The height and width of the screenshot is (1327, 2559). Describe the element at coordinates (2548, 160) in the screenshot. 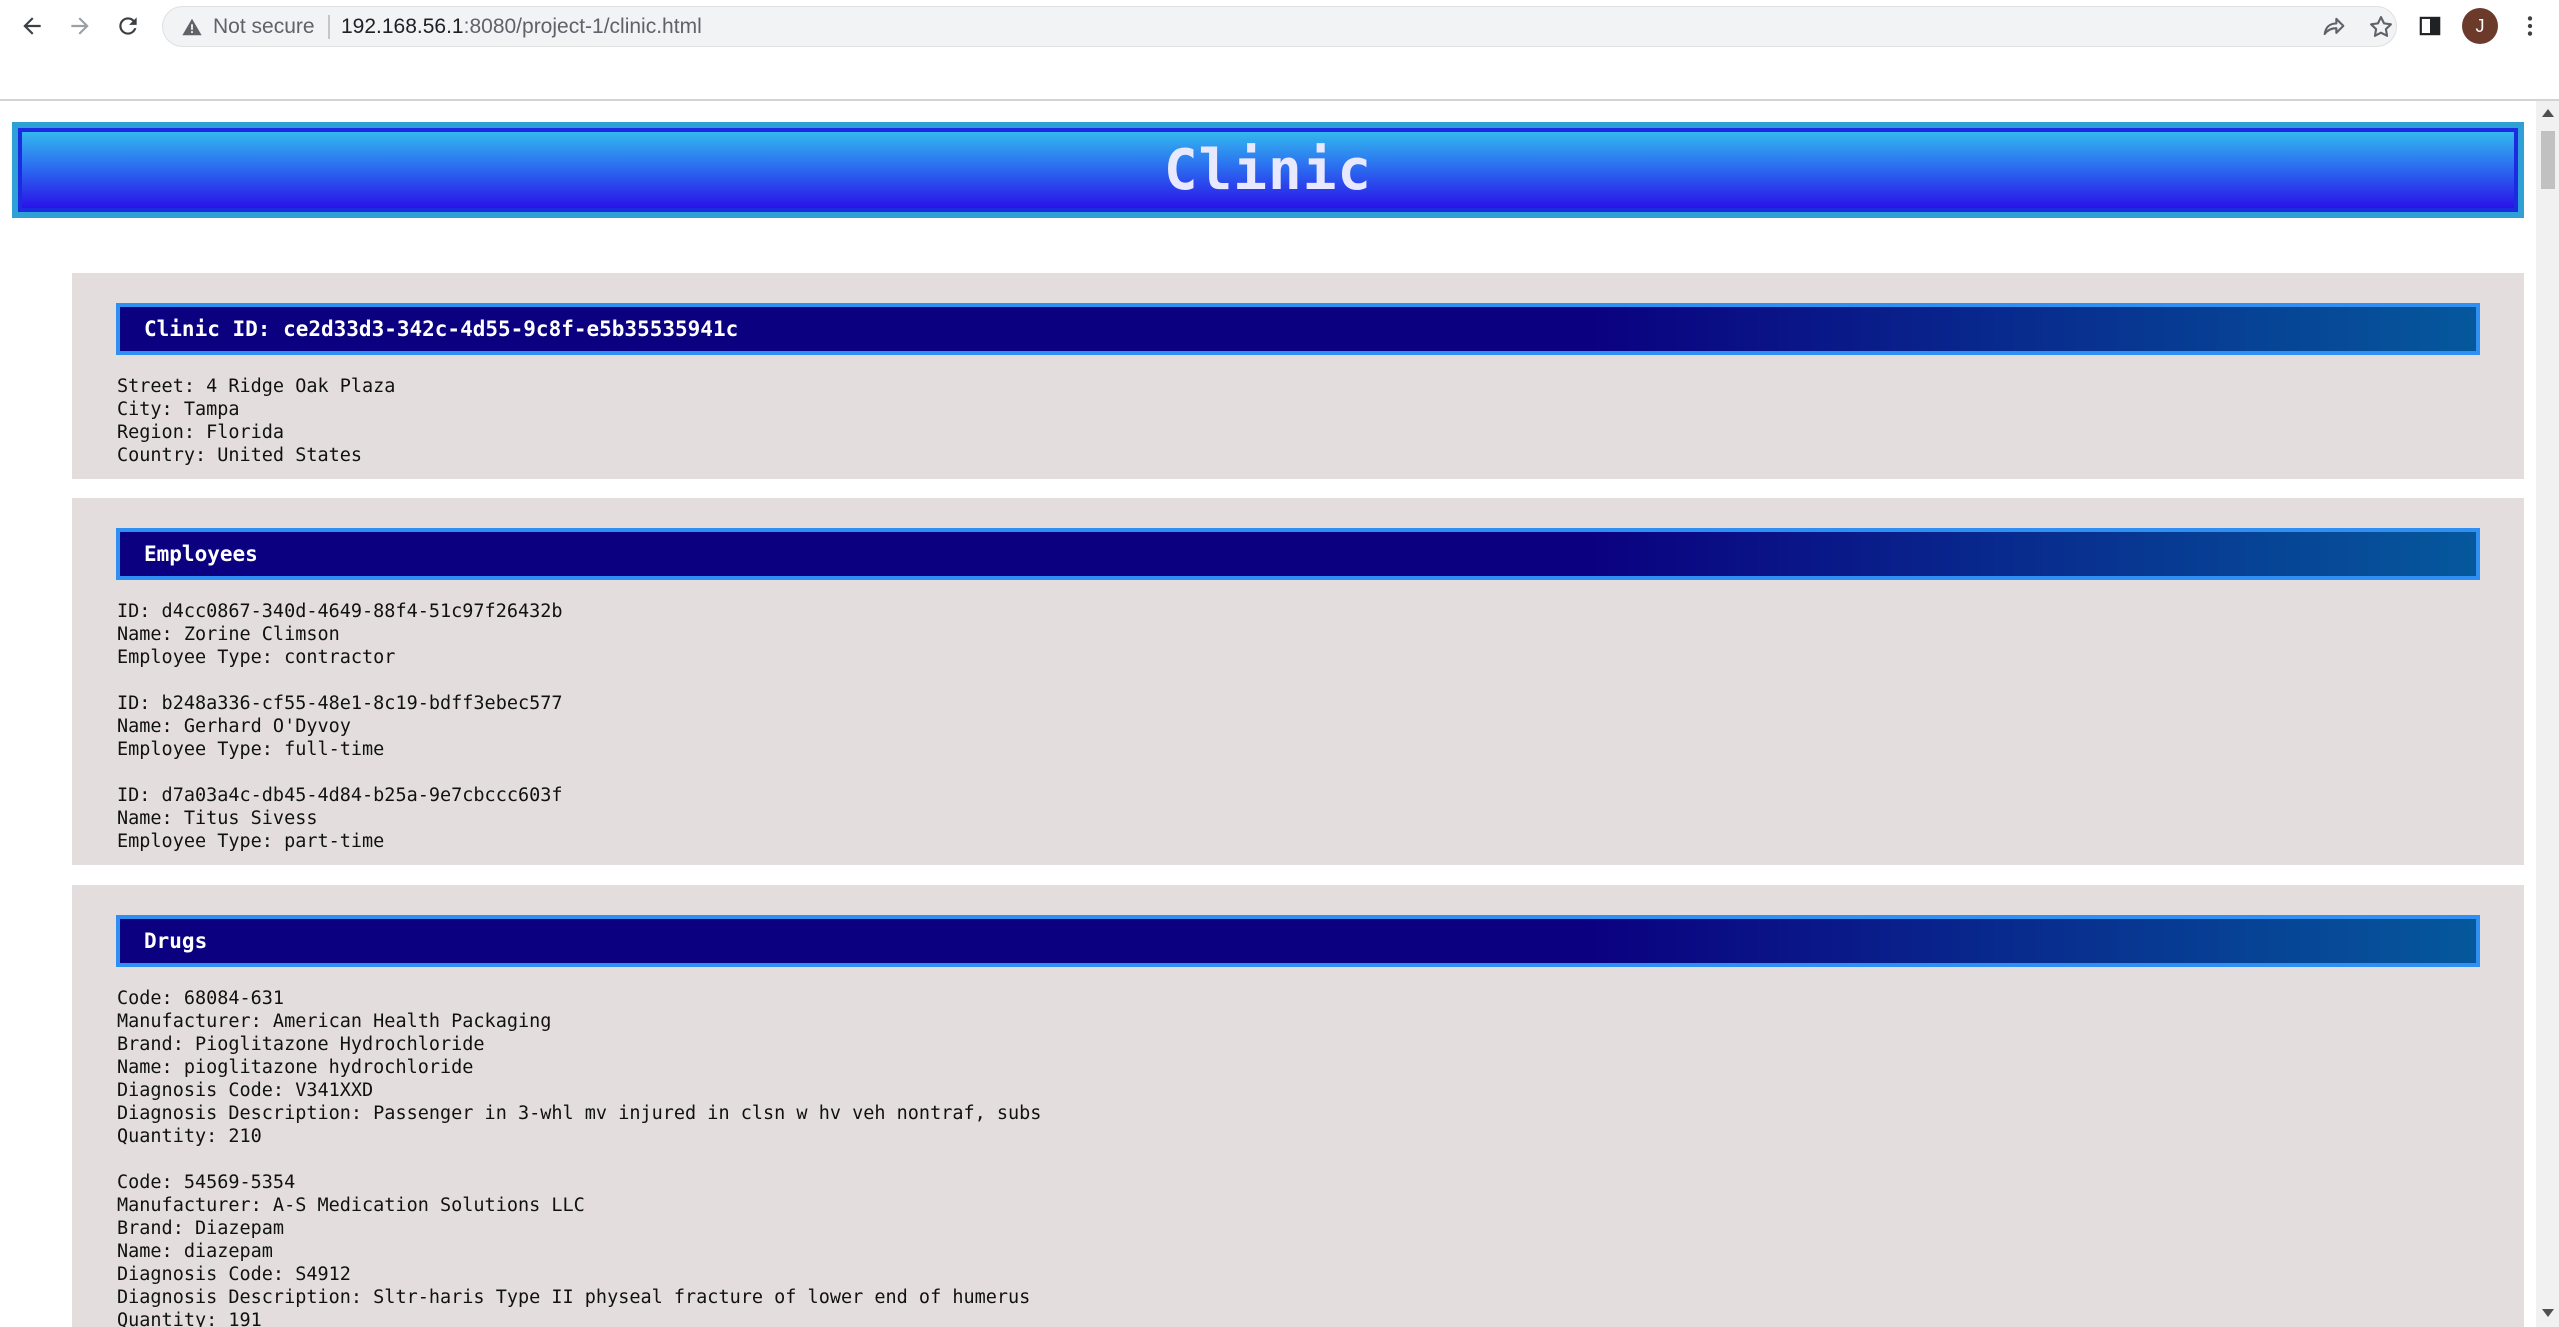

I see `scroll-thumb` at that location.